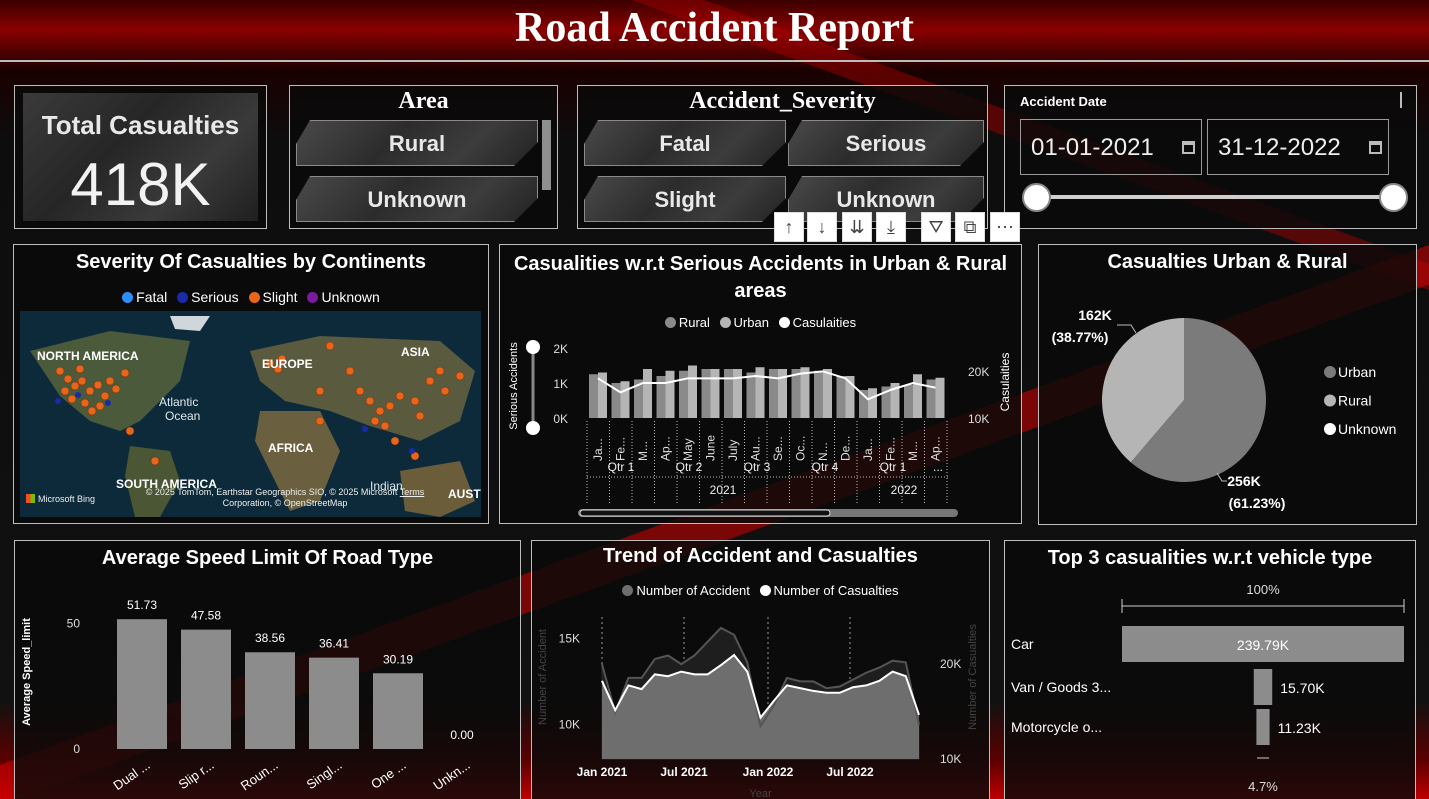  I want to click on end-date-value: 31-12-2022, so click(1279, 147).